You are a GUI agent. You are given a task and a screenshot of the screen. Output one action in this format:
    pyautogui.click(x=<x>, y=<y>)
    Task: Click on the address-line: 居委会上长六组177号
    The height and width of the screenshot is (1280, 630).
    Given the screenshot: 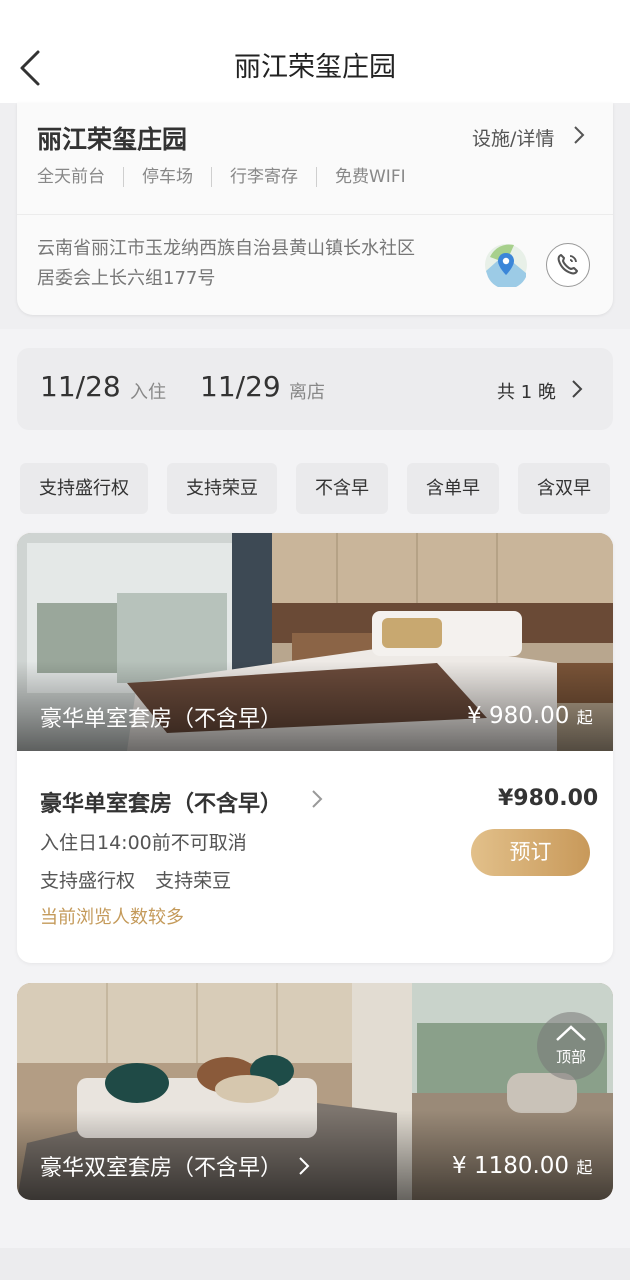 What is the action you would take?
    pyautogui.click(x=126, y=278)
    